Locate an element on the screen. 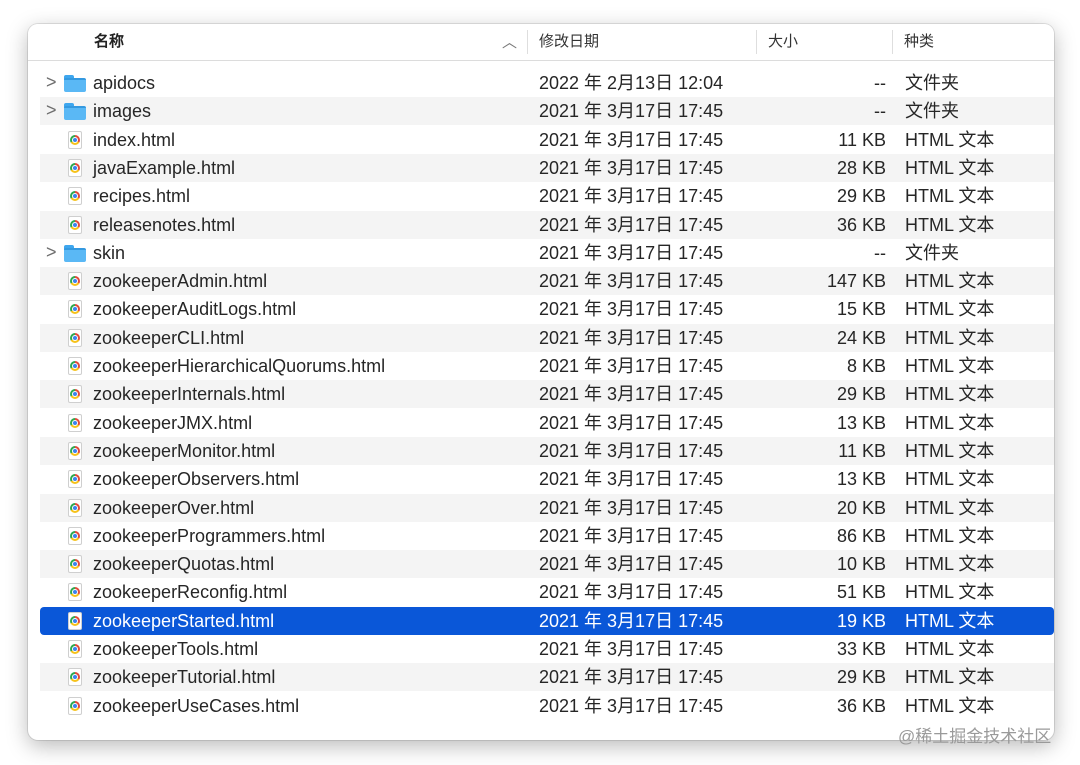  file-size: 147 KB is located at coordinates (856, 281).